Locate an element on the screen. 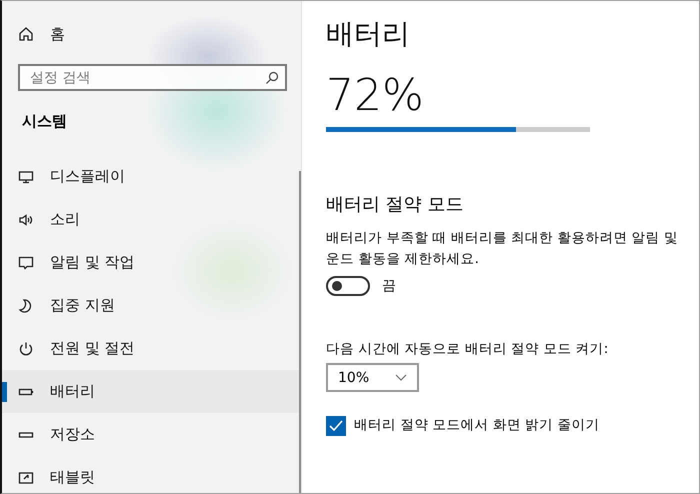  battery-percent: 72% is located at coordinates (375, 96).